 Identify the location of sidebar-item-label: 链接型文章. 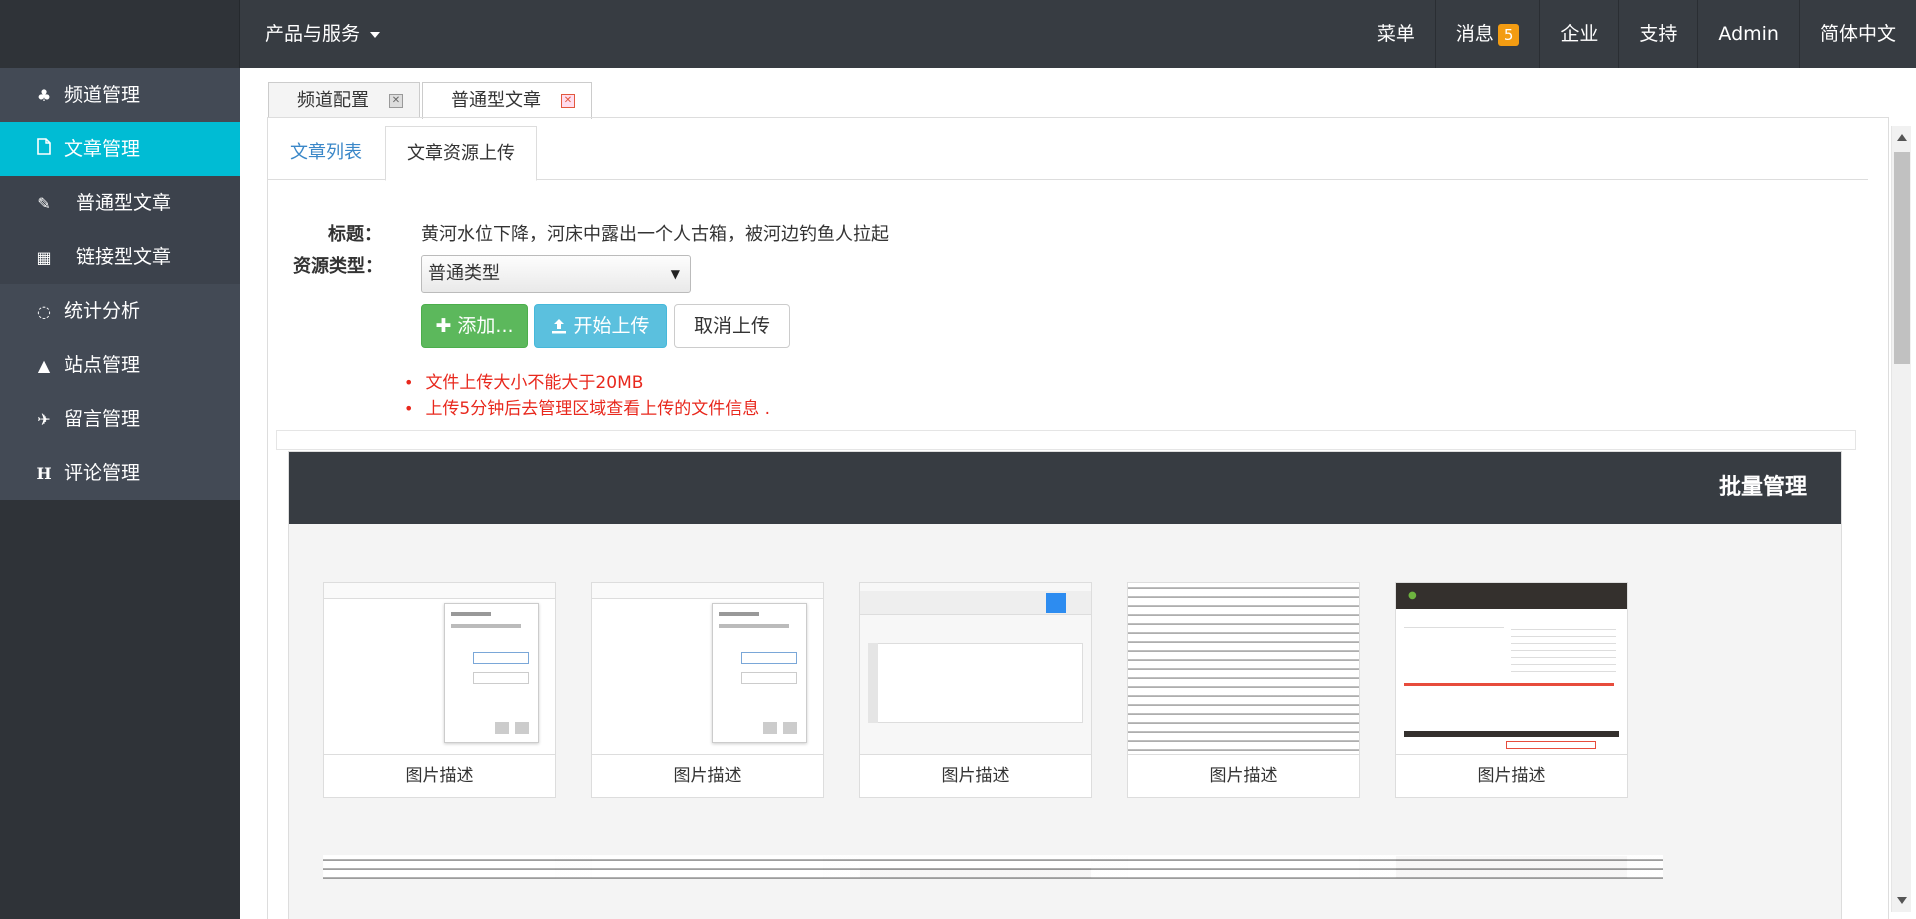
(124, 257).